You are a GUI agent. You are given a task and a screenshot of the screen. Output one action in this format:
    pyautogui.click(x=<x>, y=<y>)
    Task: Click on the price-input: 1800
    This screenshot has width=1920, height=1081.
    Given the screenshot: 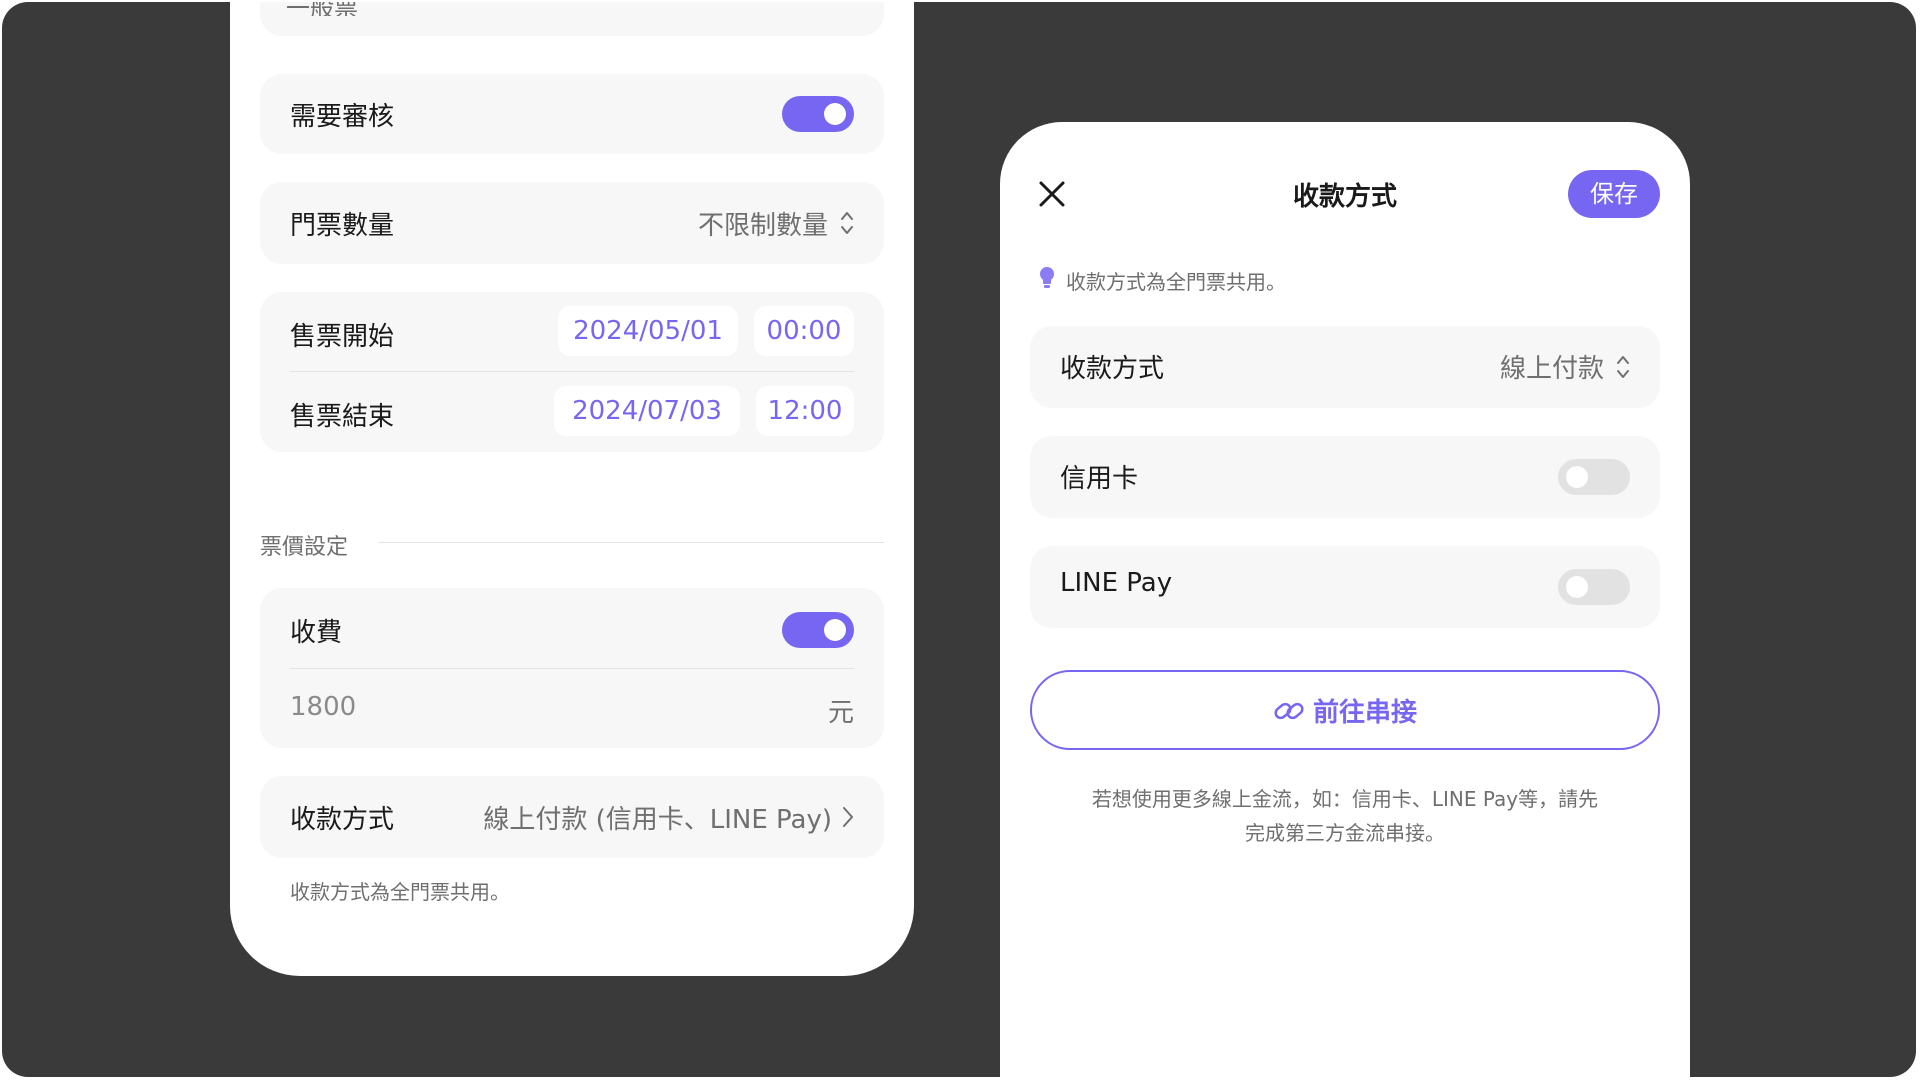 What is the action you would take?
    pyautogui.click(x=323, y=707)
    